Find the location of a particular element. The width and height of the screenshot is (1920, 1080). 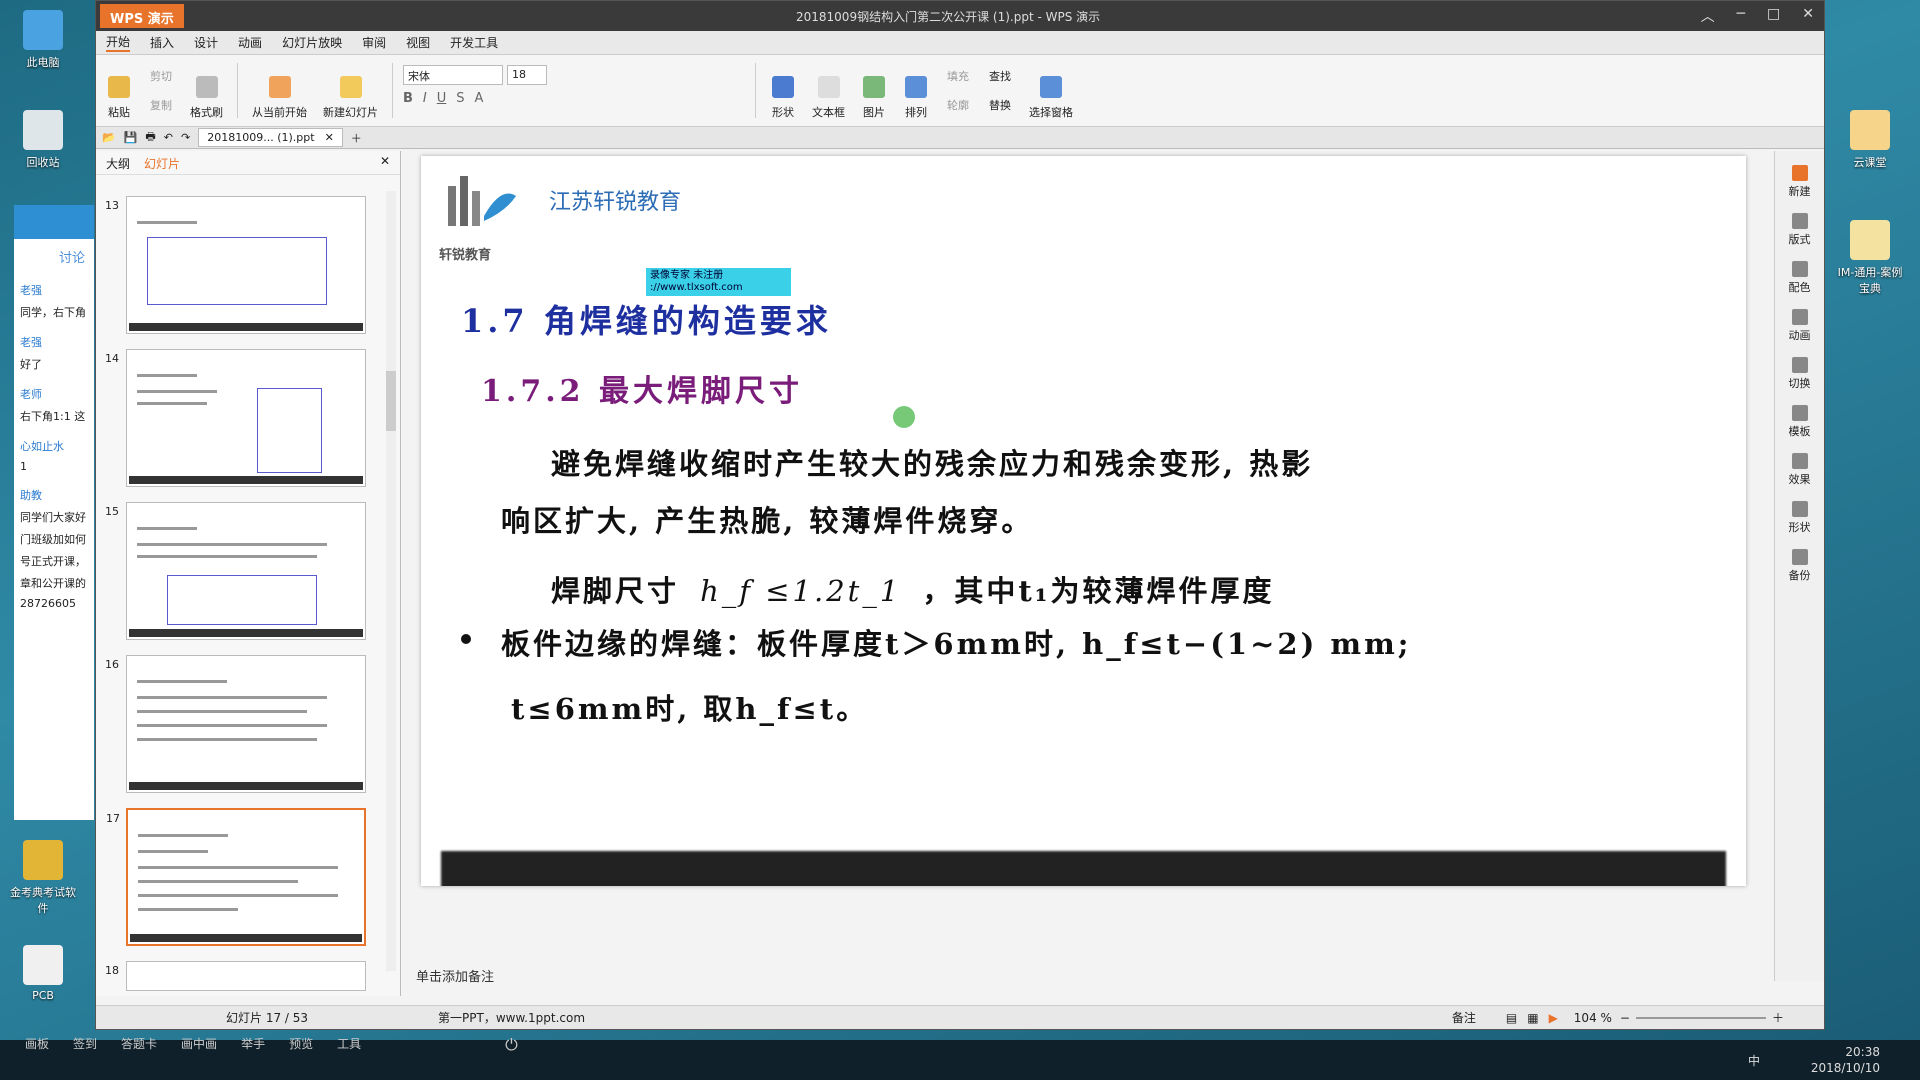

minimize-icon: ─ is located at coordinates (1741, 16).